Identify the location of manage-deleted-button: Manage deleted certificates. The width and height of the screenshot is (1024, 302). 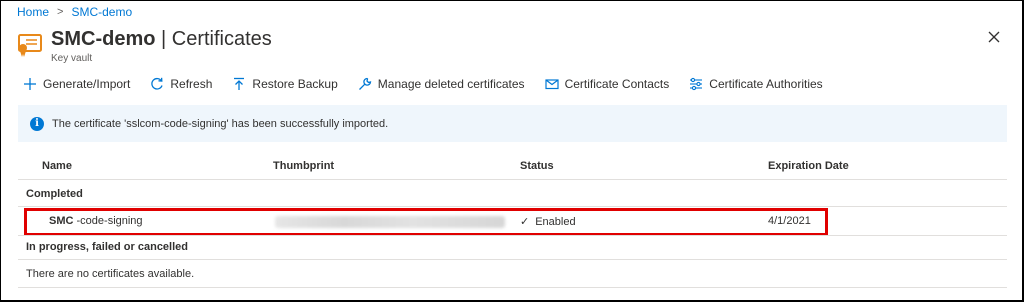
(441, 84).